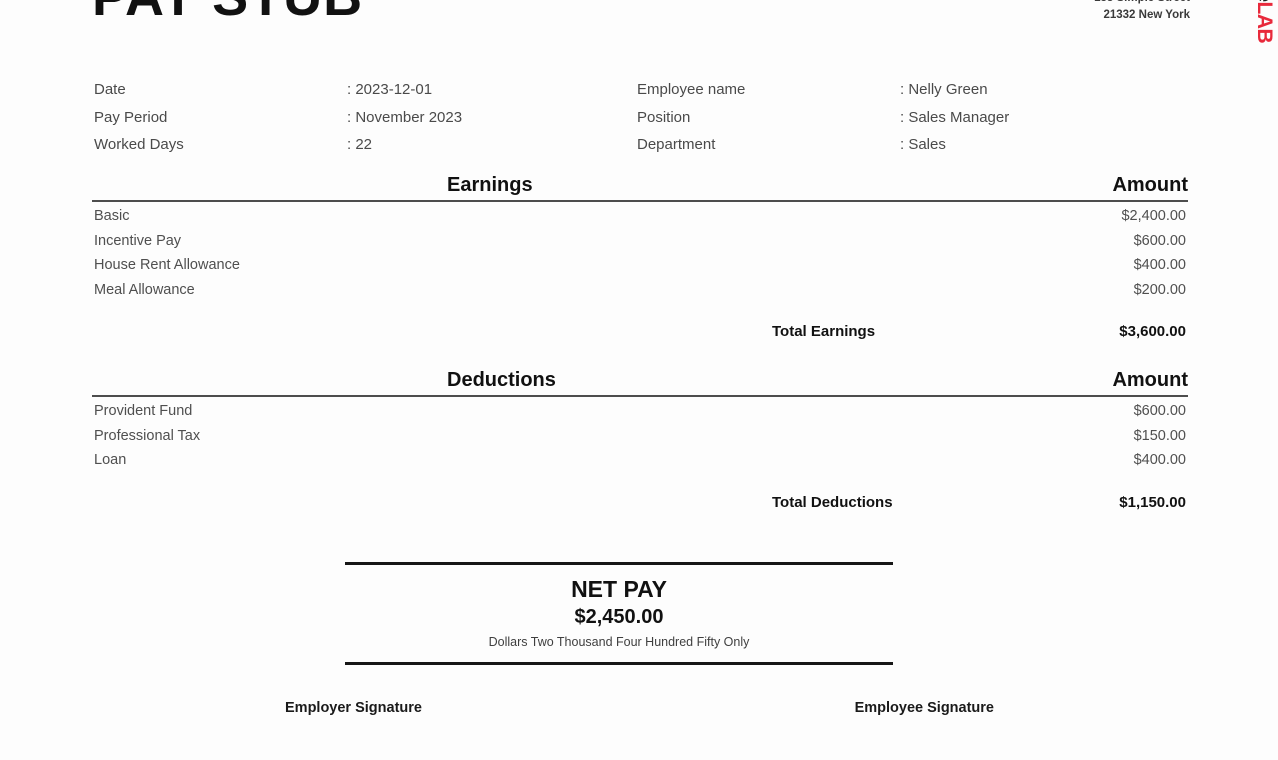 The height and width of the screenshot is (760, 1278). I want to click on total-earnings-row: Total Earnings $3,600.00, so click(640, 331).